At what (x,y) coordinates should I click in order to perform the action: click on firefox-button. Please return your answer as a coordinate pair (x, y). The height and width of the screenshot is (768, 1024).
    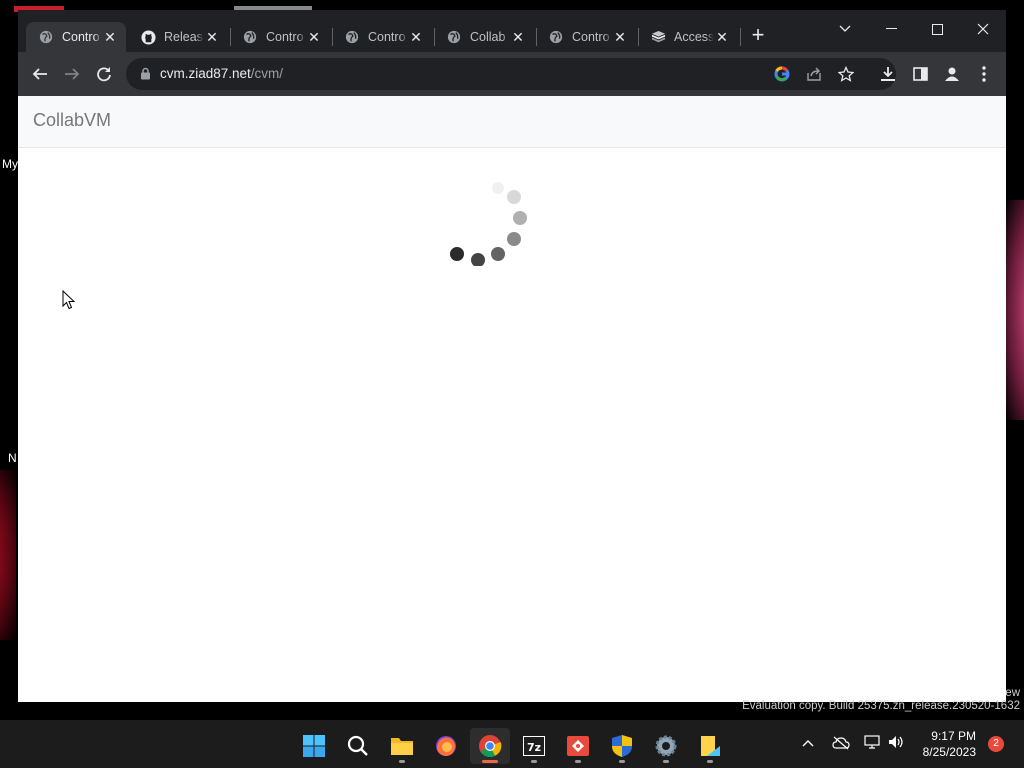
    Looking at the image, I should click on (446, 746).